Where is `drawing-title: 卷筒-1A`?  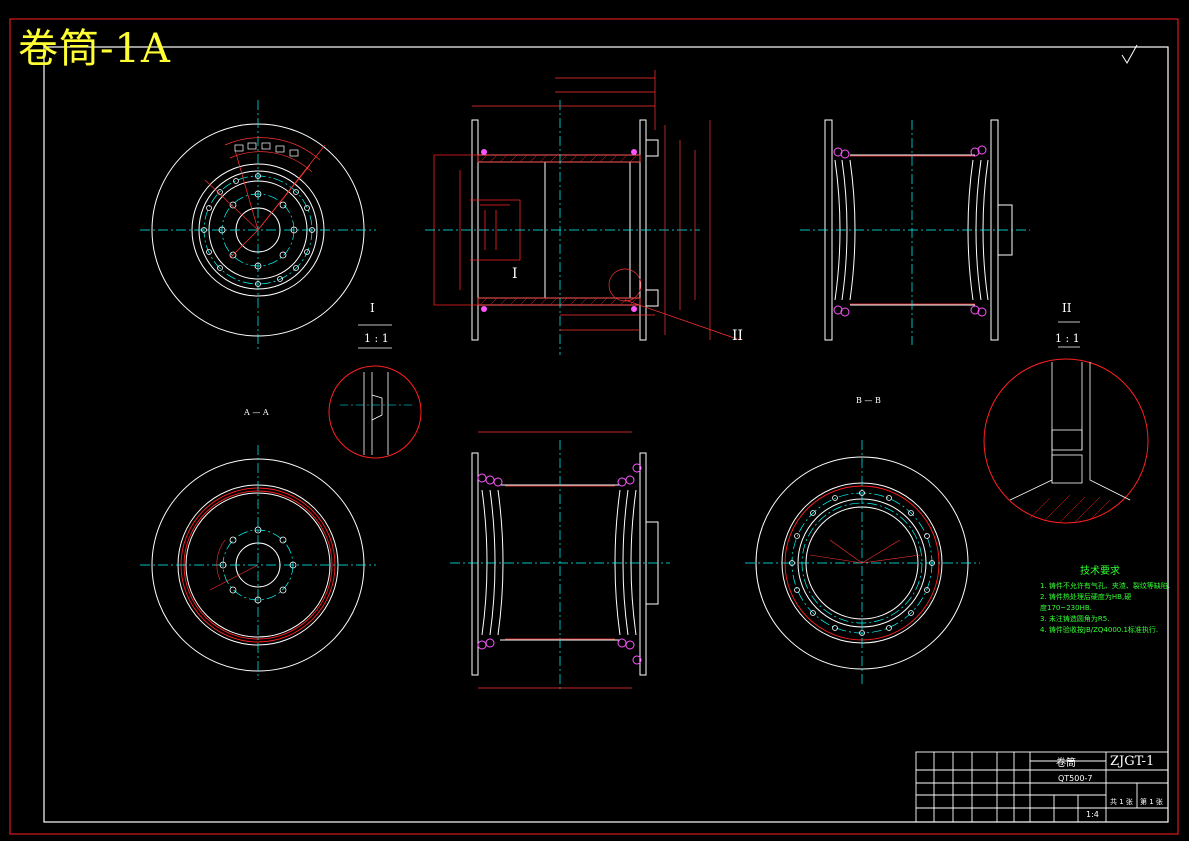 drawing-title: 卷筒-1A is located at coordinates (94, 49).